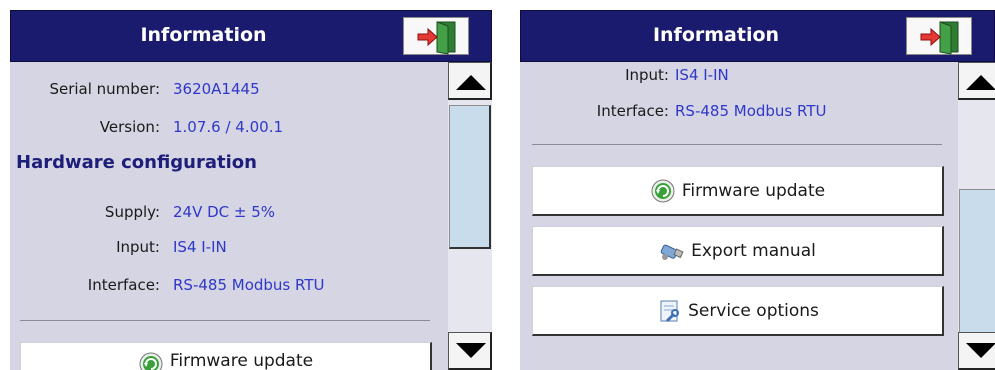 The image size is (995, 370). I want to click on supply-value: 24V DC ± 5%, so click(224, 212).